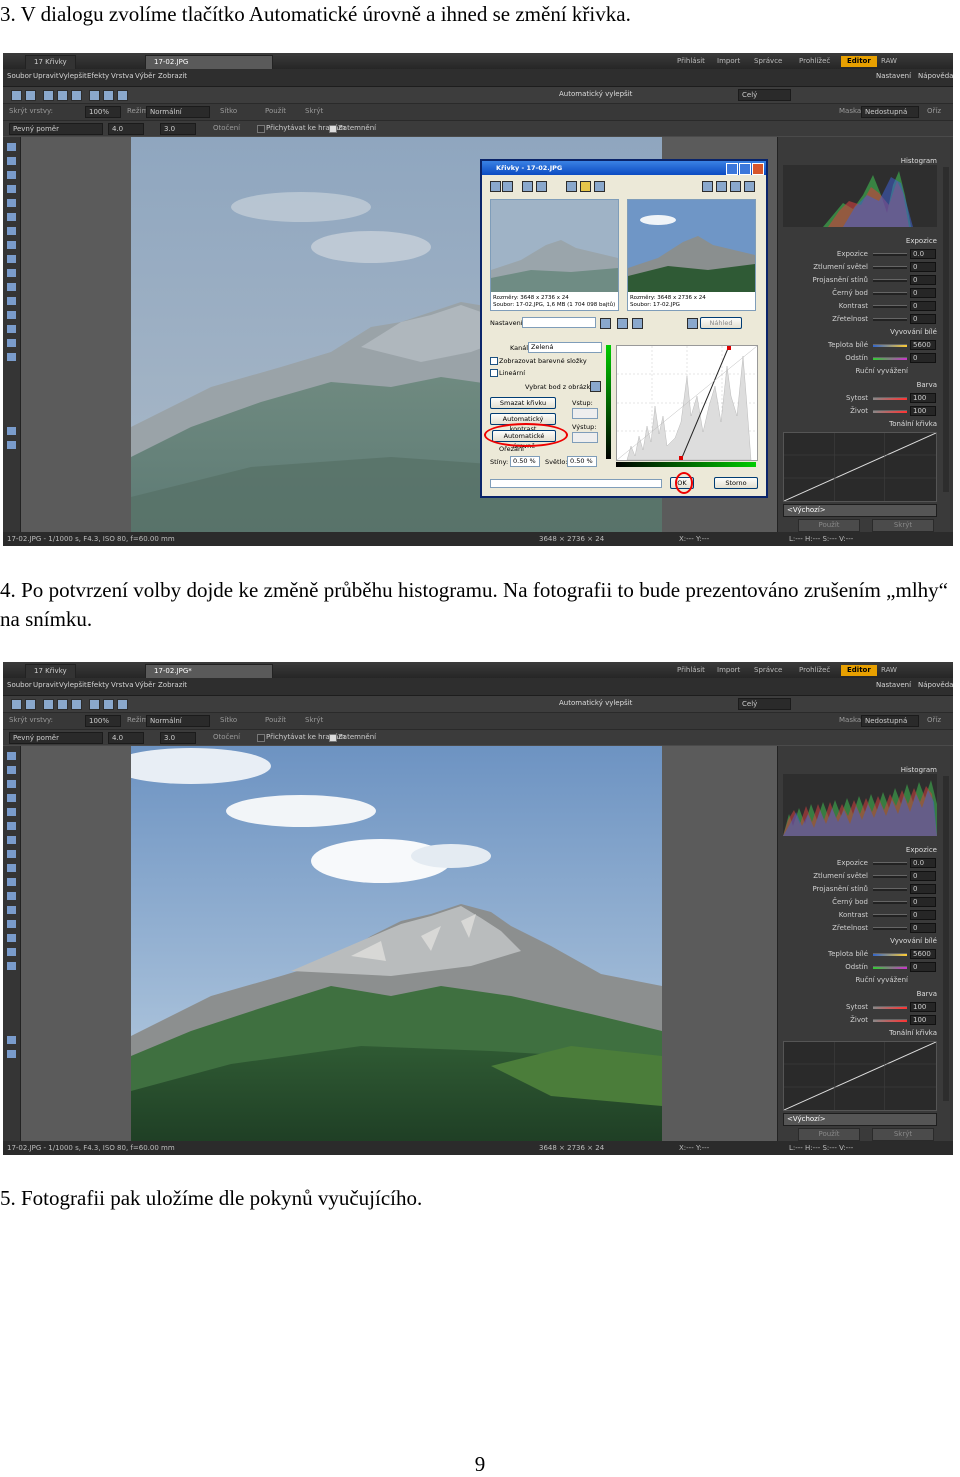 The width and height of the screenshot is (960, 1477). What do you see at coordinates (585, 186) in the screenshot?
I see `star-icon` at bounding box center [585, 186].